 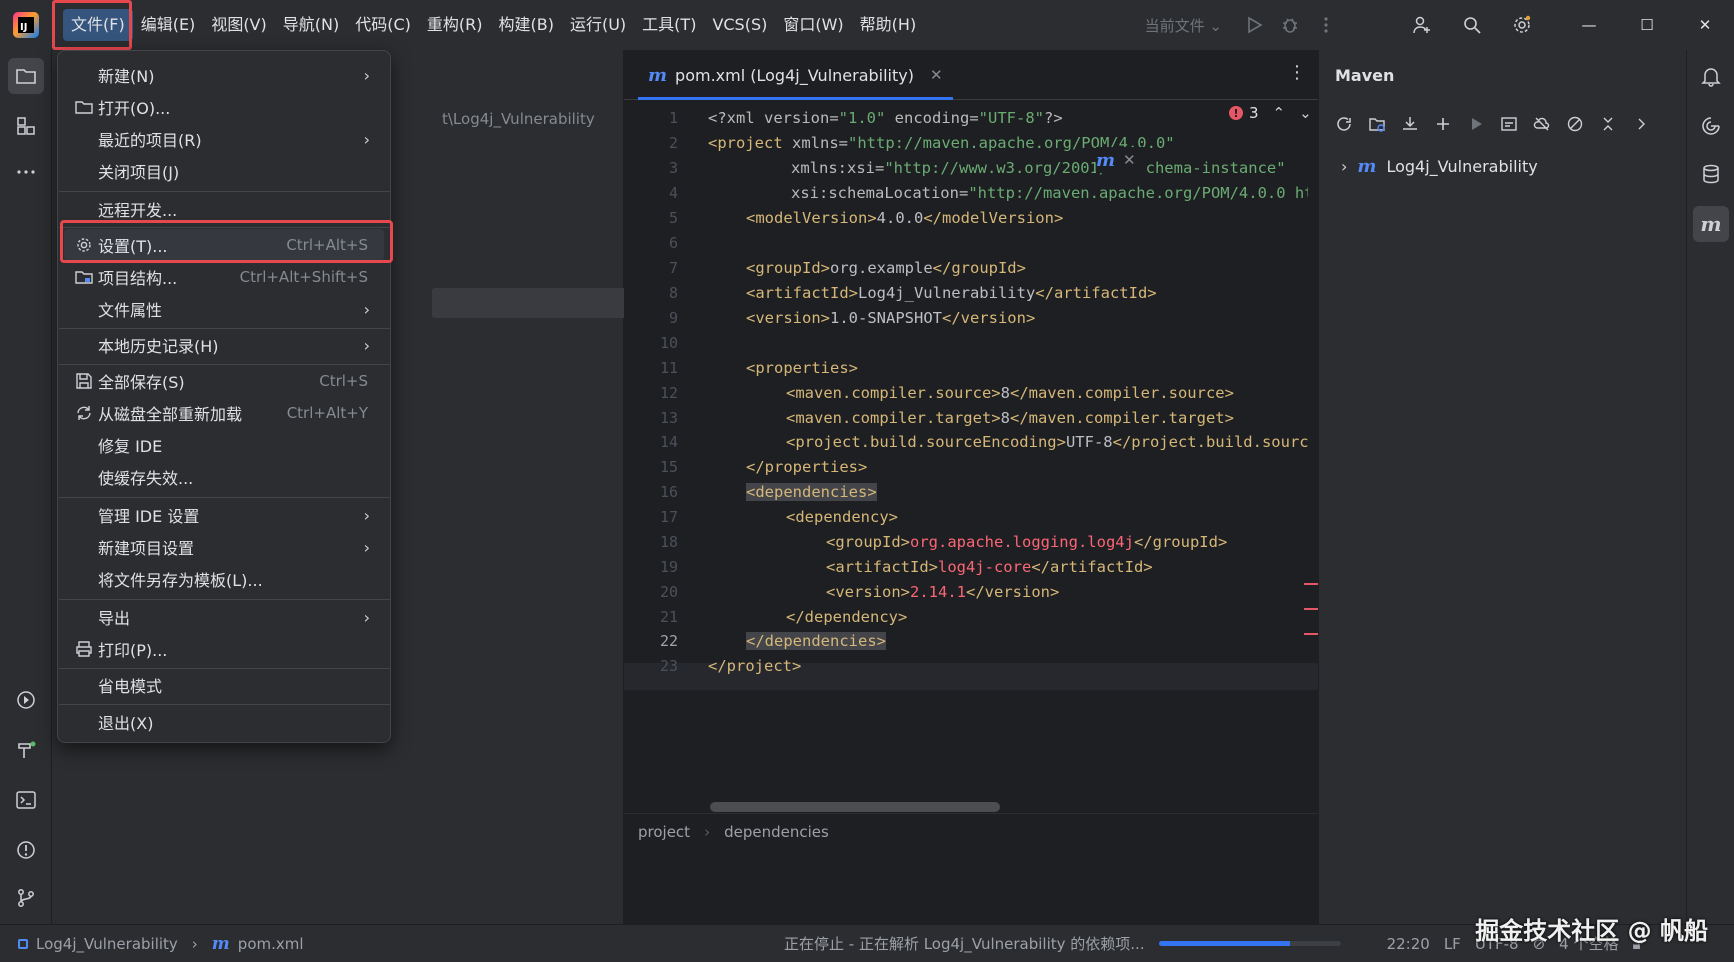 I want to click on menu-build: 构建(B), so click(x=526, y=25).